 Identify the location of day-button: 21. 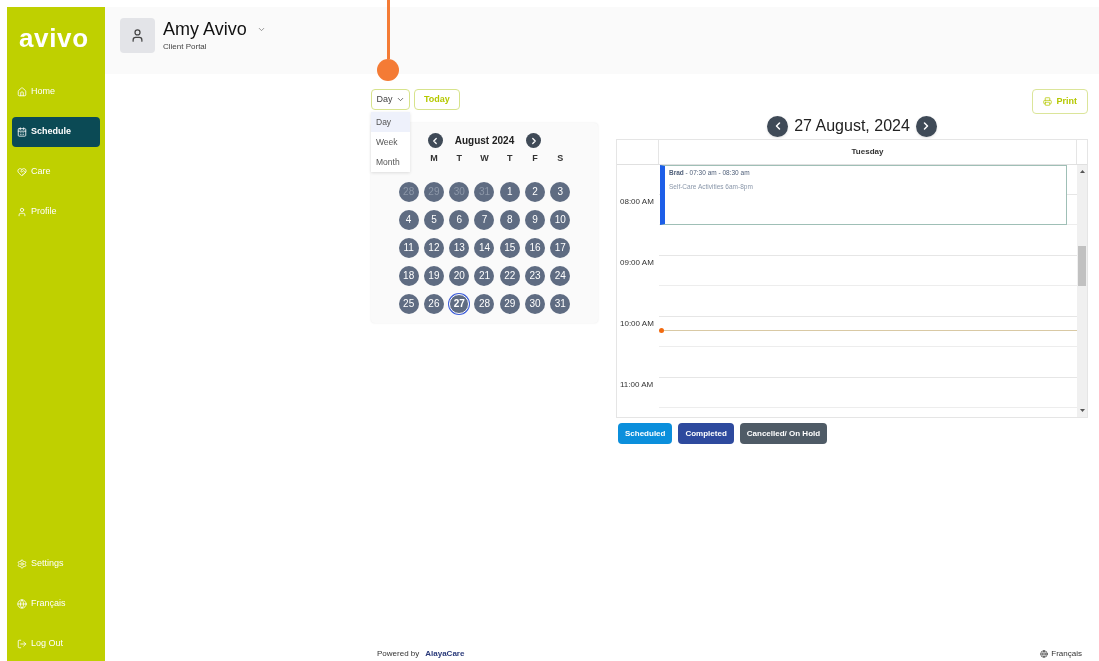
(484, 275).